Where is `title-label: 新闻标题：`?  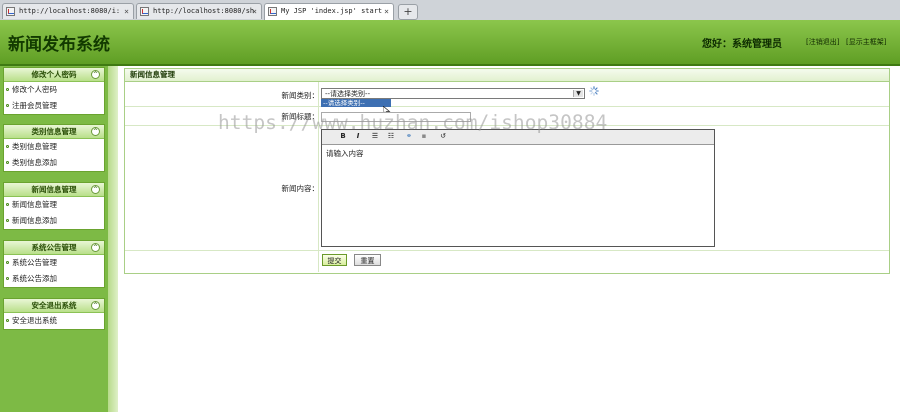 title-label: 新闻标题： is located at coordinates (300, 116).